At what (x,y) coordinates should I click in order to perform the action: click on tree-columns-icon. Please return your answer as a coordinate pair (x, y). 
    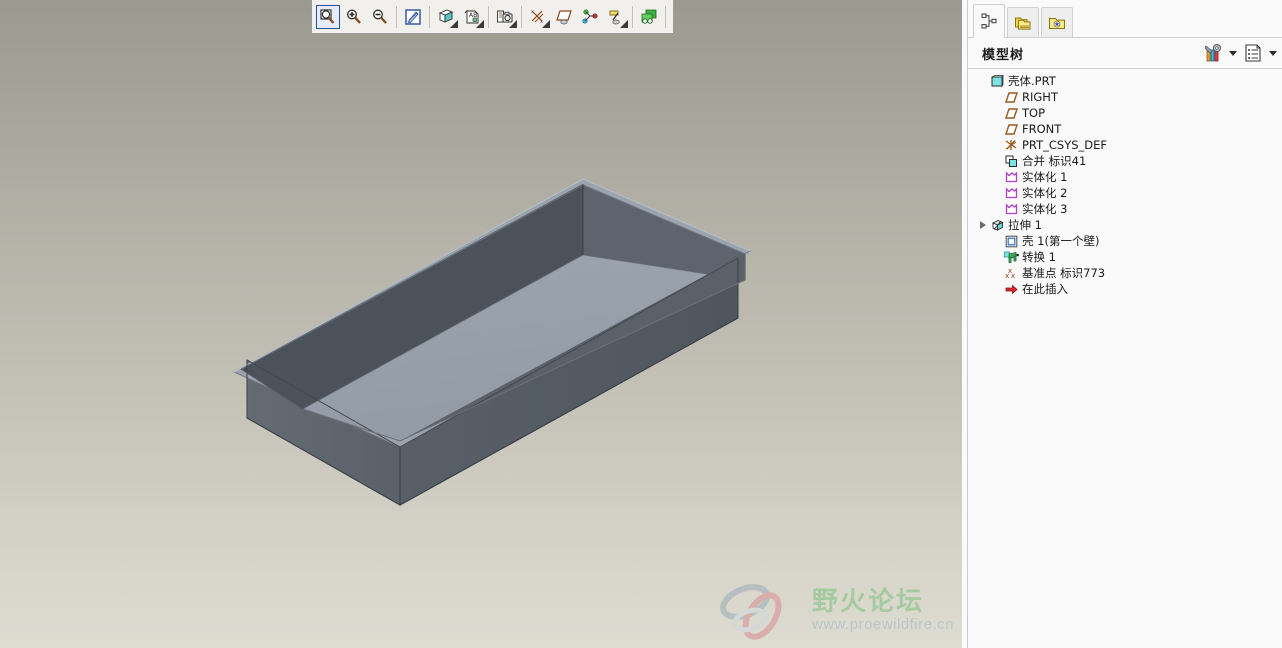
    Looking at the image, I should click on (1253, 53).